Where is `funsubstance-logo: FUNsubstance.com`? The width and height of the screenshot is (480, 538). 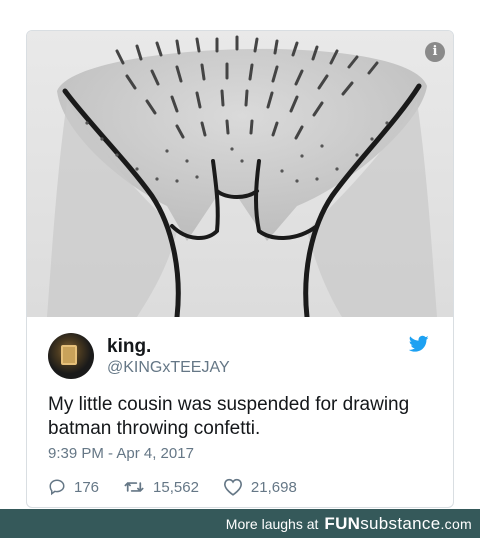 funsubstance-logo: FUNsubstance.com is located at coordinates (398, 524).